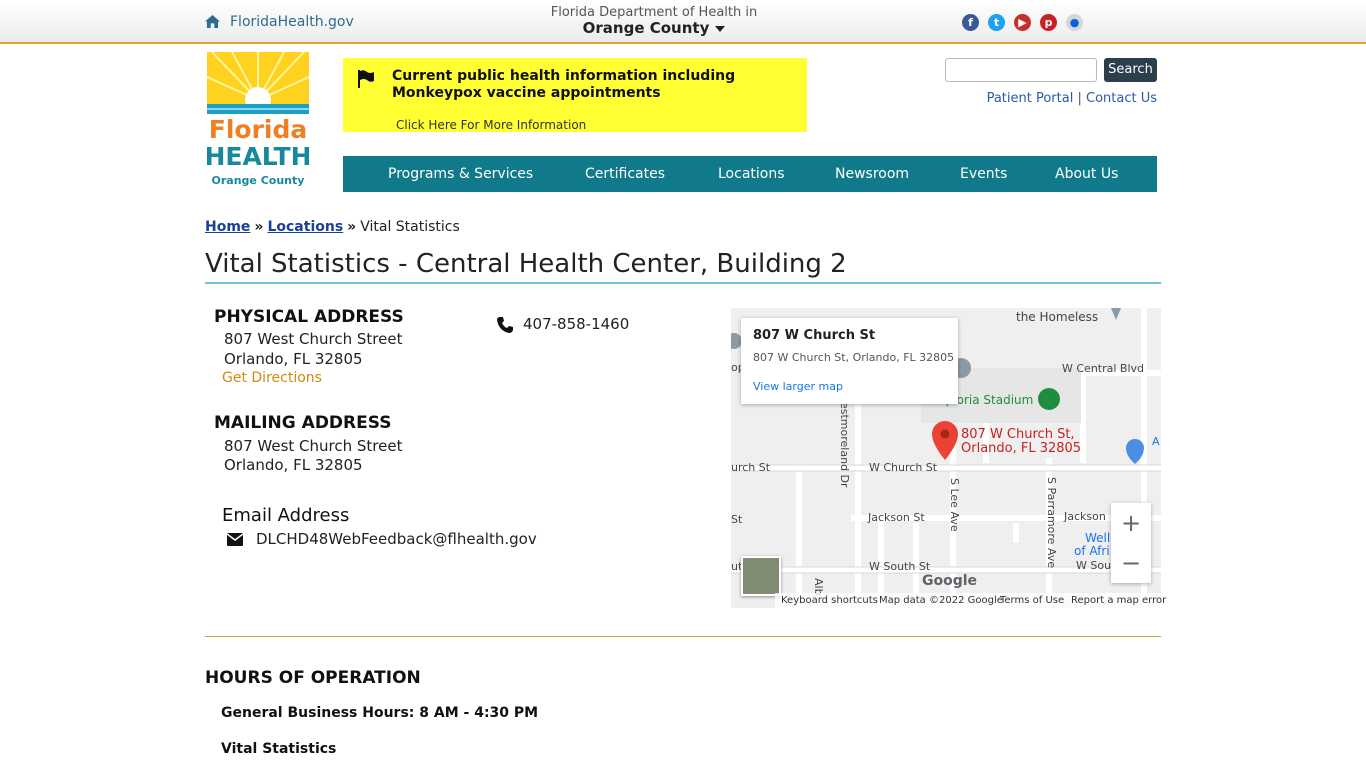 The height and width of the screenshot is (768, 1366). Describe the element at coordinates (896, 517) in the screenshot. I see `map-label-jackson: Jackson St` at that location.